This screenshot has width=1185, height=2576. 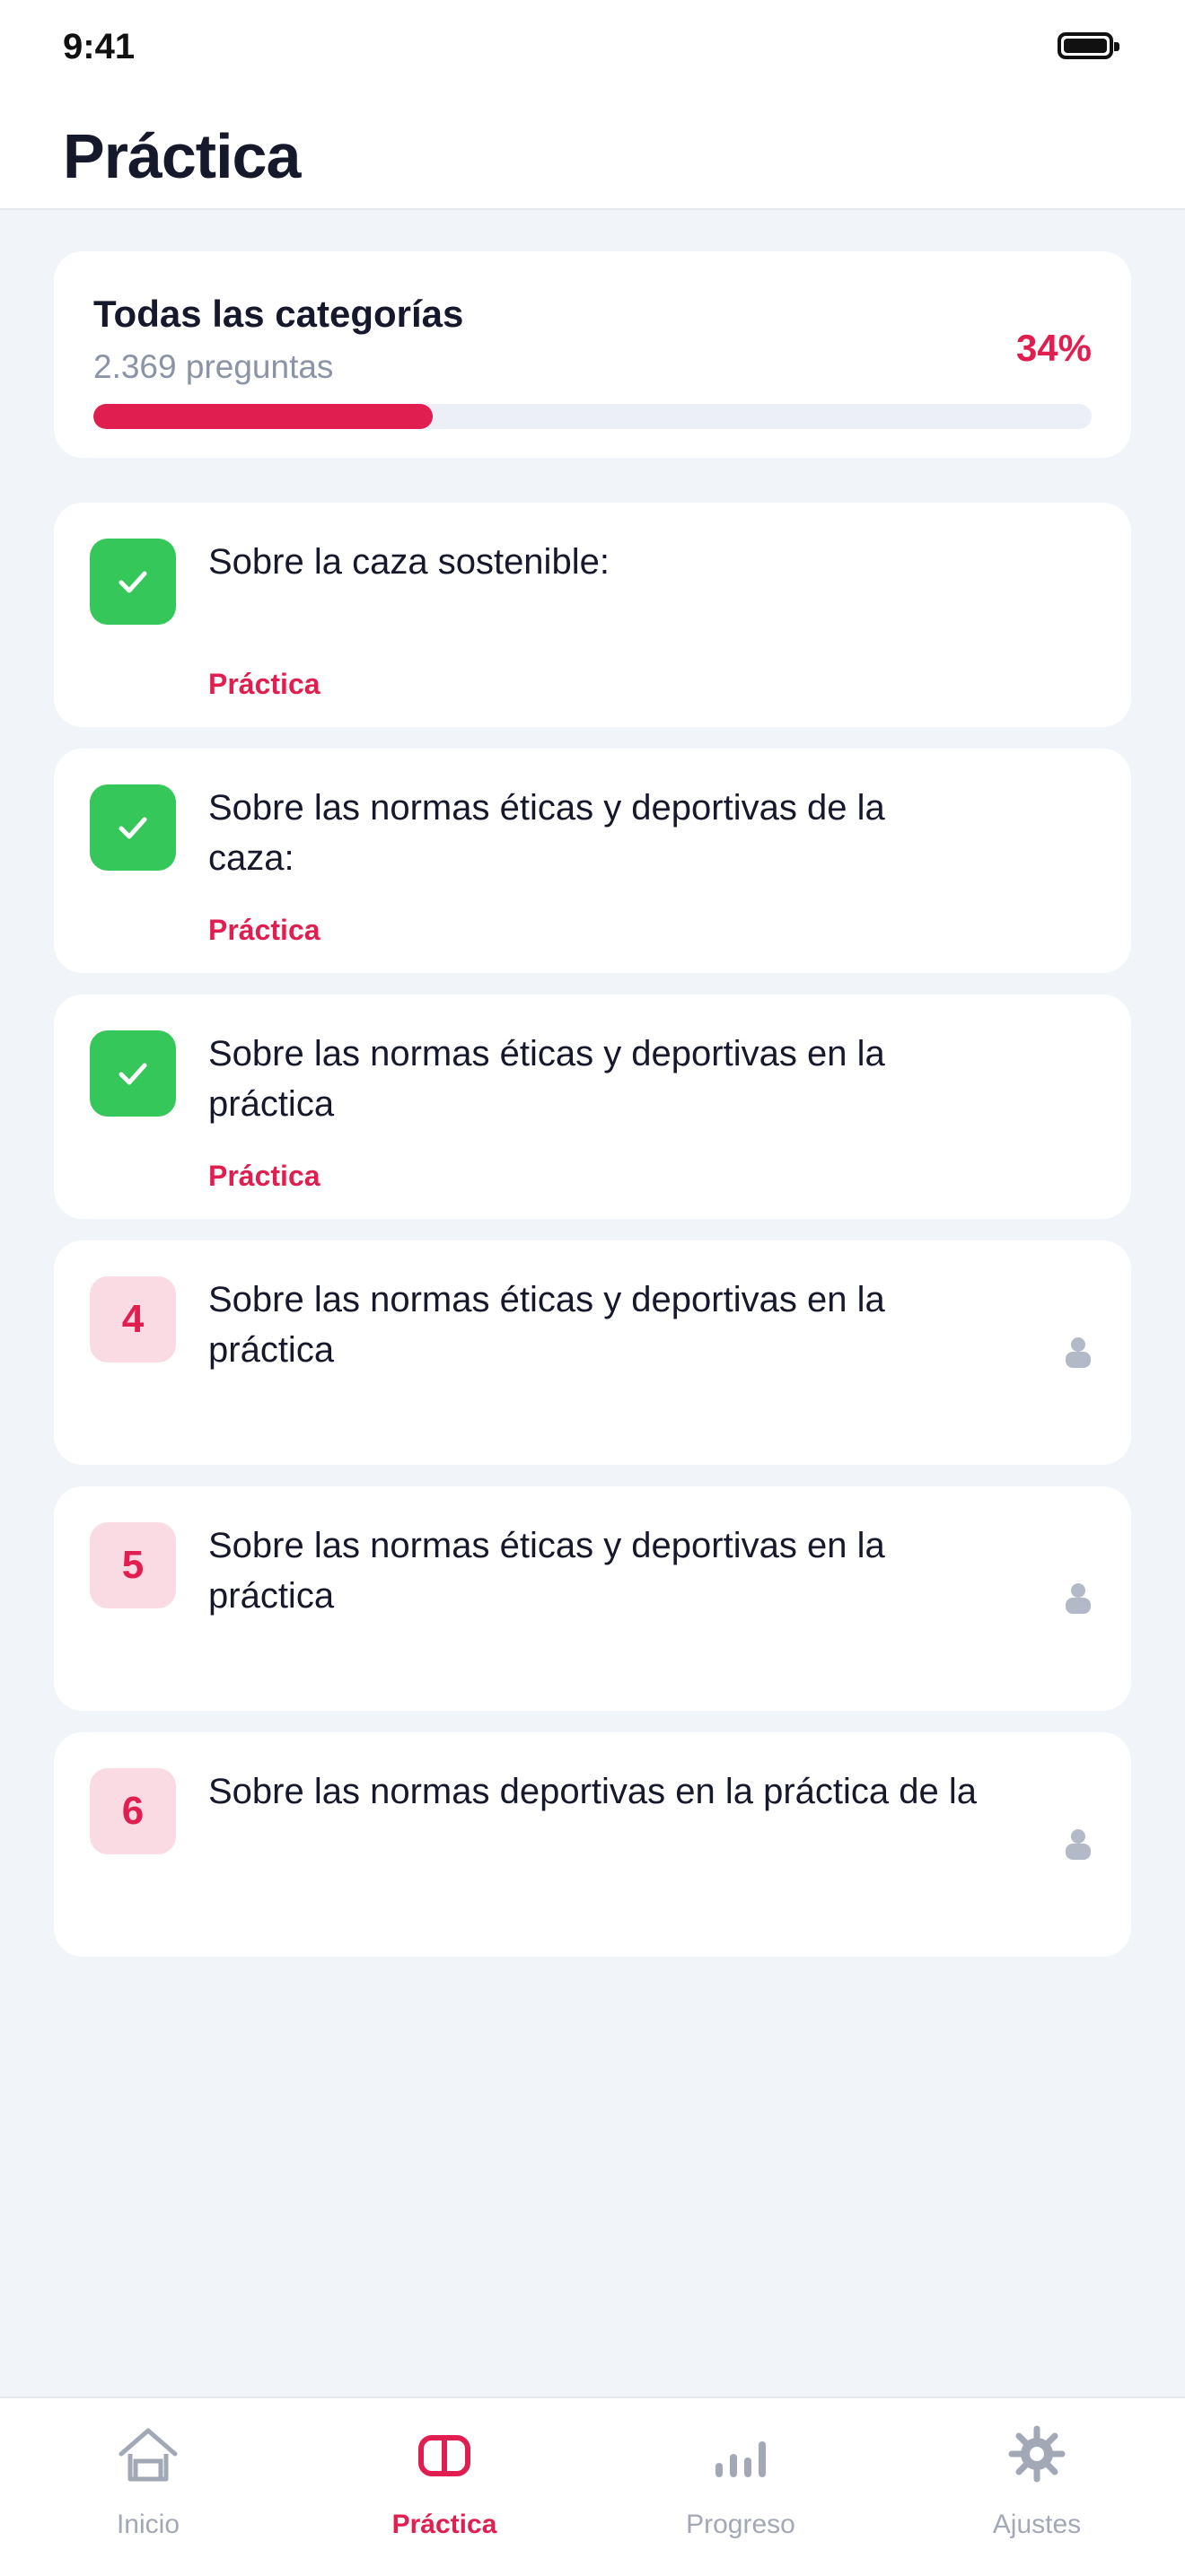 I want to click on tab-label: Inicio, so click(x=148, y=2524).